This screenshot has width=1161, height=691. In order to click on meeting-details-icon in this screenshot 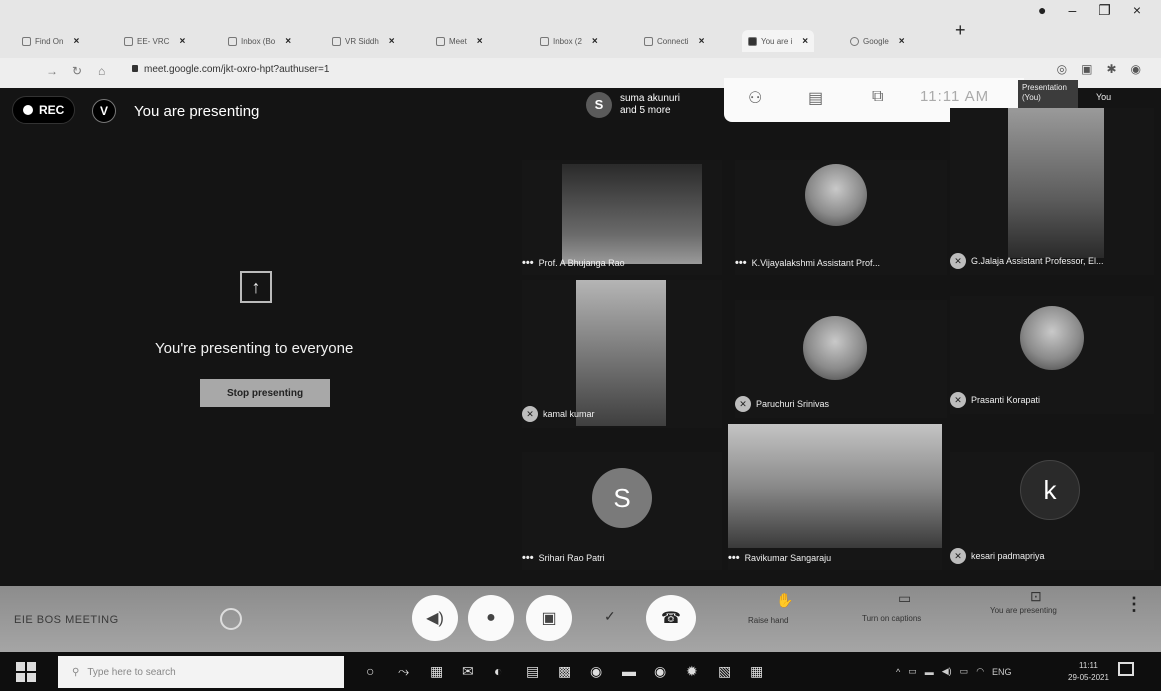, I will do `click(231, 619)`.